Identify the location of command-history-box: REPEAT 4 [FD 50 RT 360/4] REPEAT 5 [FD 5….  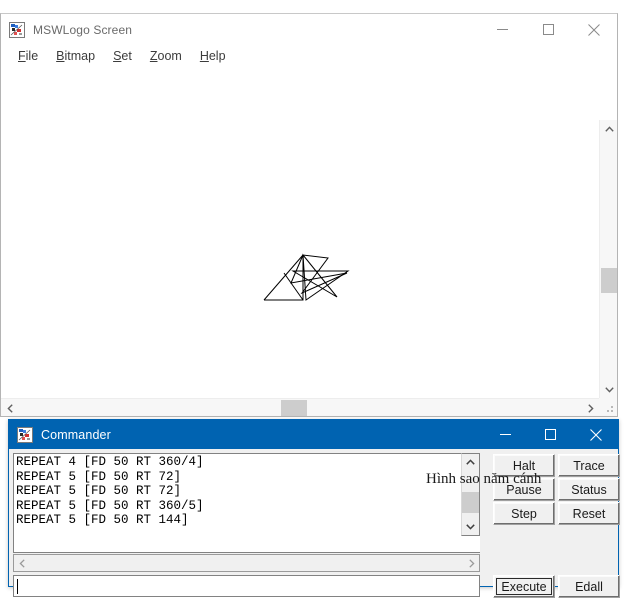
(246, 503).